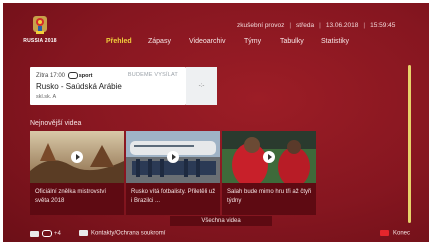  What do you see at coordinates (342, 25) in the screenshot?
I see `status-date: 13.06.2018` at bounding box center [342, 25].